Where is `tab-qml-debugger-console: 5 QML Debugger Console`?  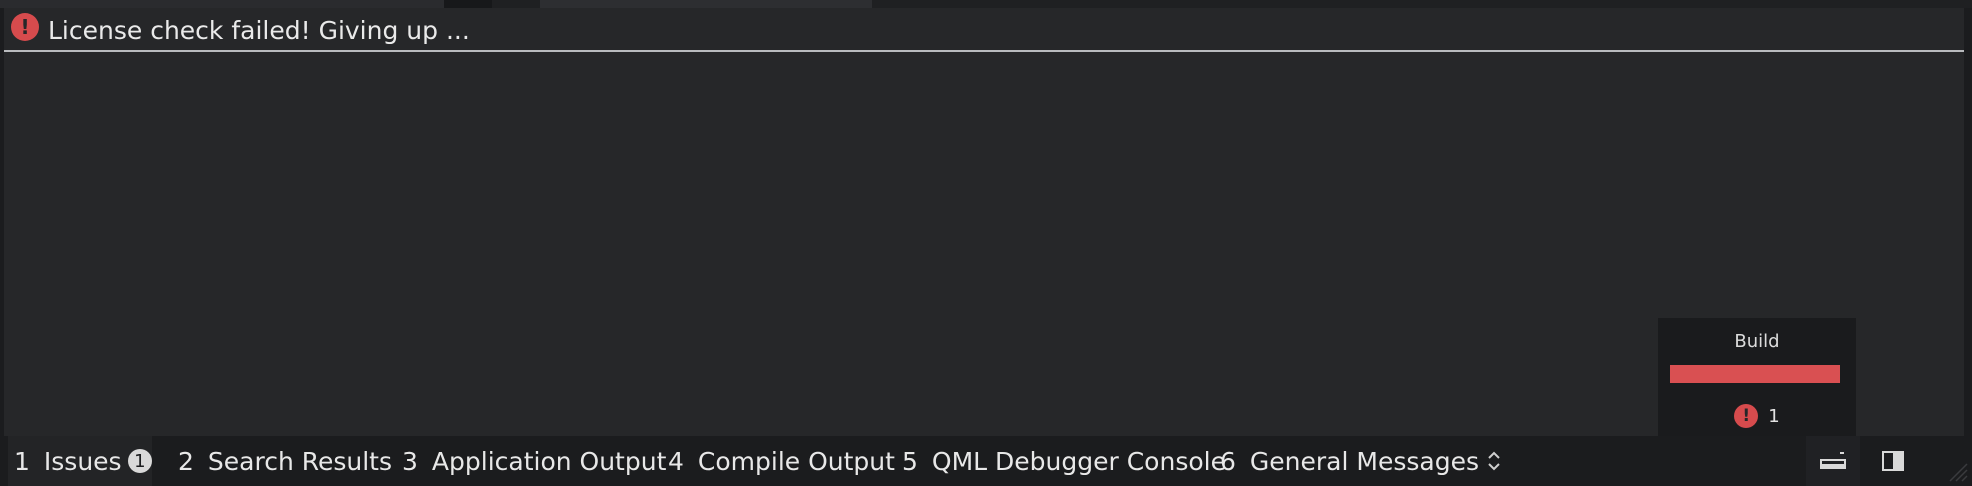 tab-qml-debugger-console: 5 QML Debugger Console is located at coordinates (1064, 461).